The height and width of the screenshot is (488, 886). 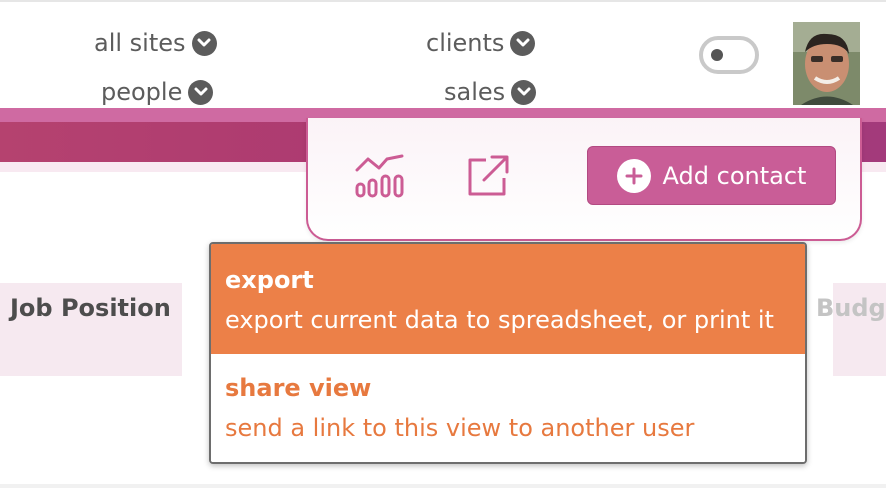 I want to click on people-dropdown: people, so click(x=157, y=92).